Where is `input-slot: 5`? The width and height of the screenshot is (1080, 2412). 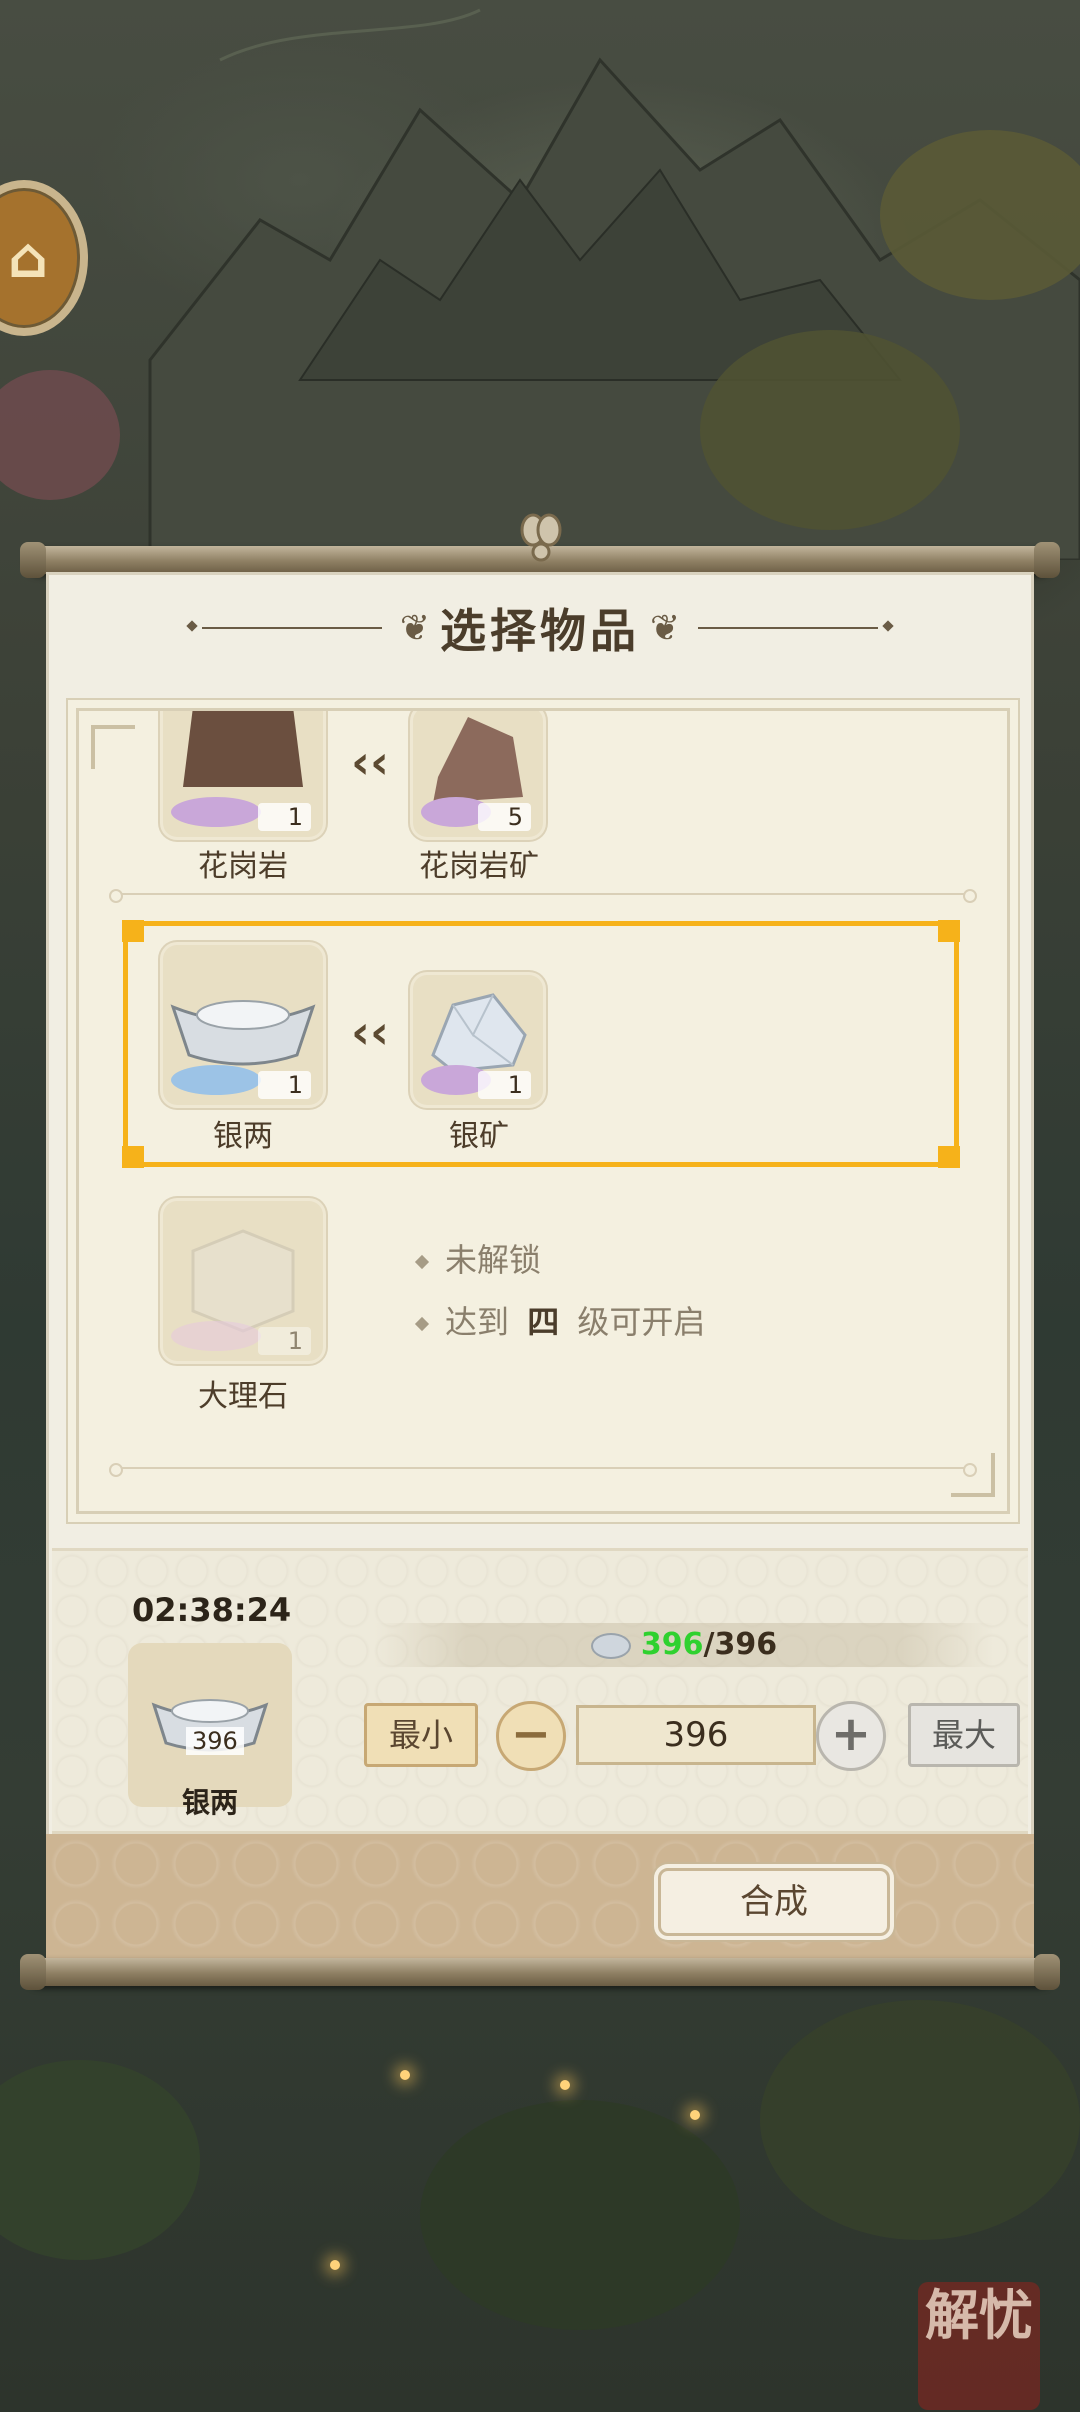
input-slot: 5 is located at coordinates (478, 774).